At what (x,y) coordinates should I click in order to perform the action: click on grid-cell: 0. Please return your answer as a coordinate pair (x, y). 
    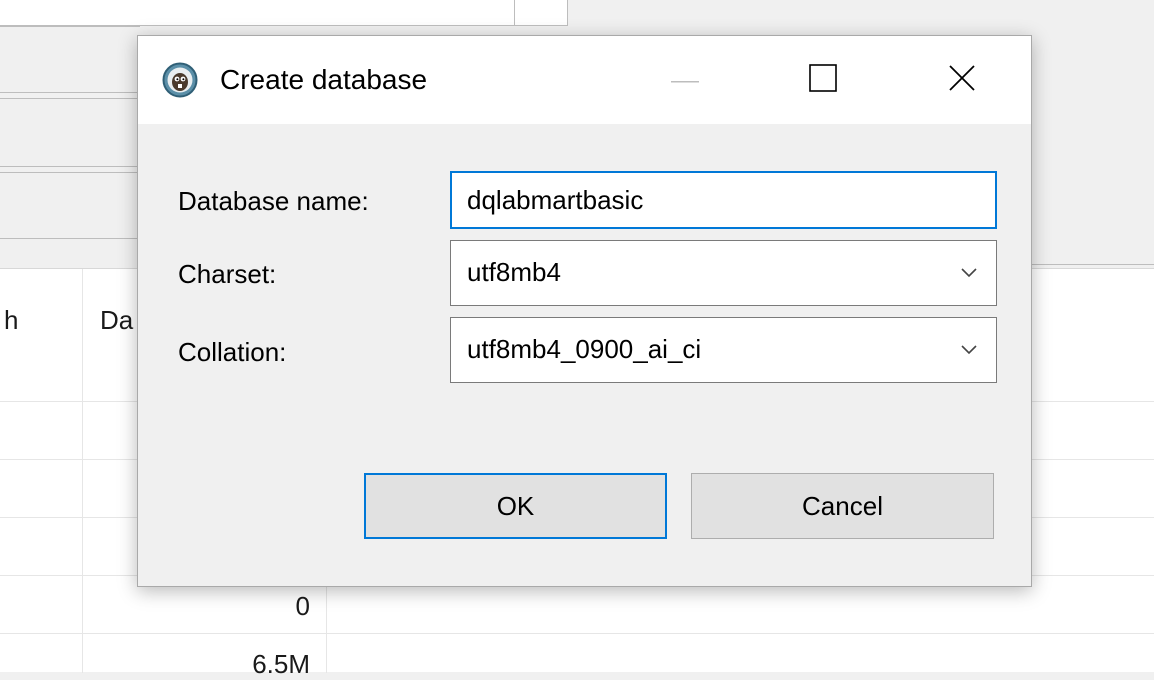
    Looking at the image, I should click on (255, 606).